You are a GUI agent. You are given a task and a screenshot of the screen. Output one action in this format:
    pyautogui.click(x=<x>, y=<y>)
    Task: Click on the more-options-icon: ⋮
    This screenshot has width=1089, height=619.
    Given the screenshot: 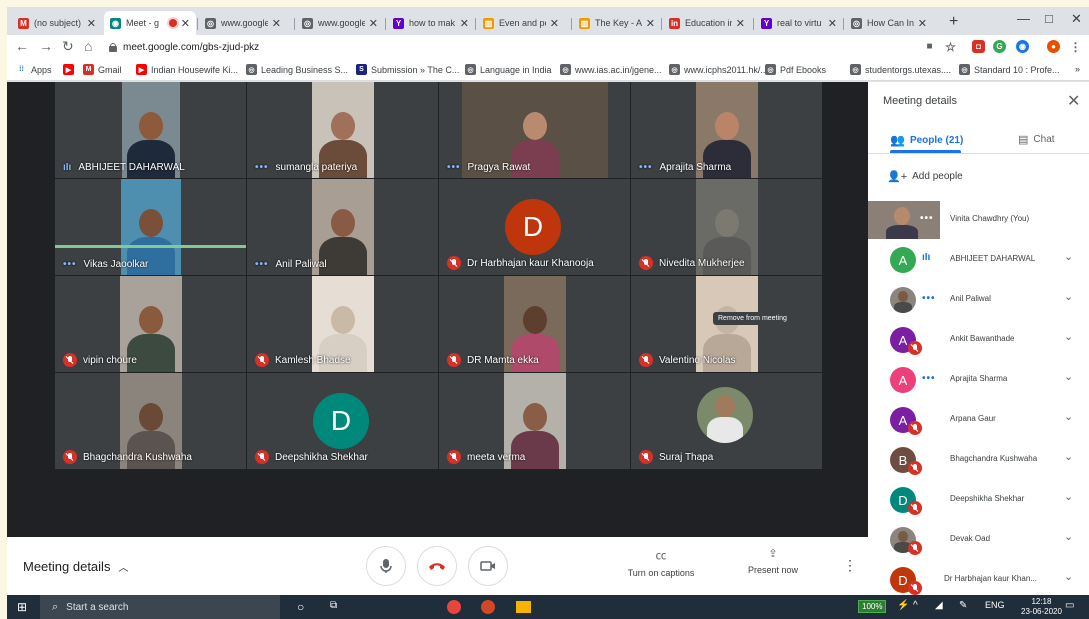 What is the action you would take?
    pyautogui.click(x=850, y=565)
    